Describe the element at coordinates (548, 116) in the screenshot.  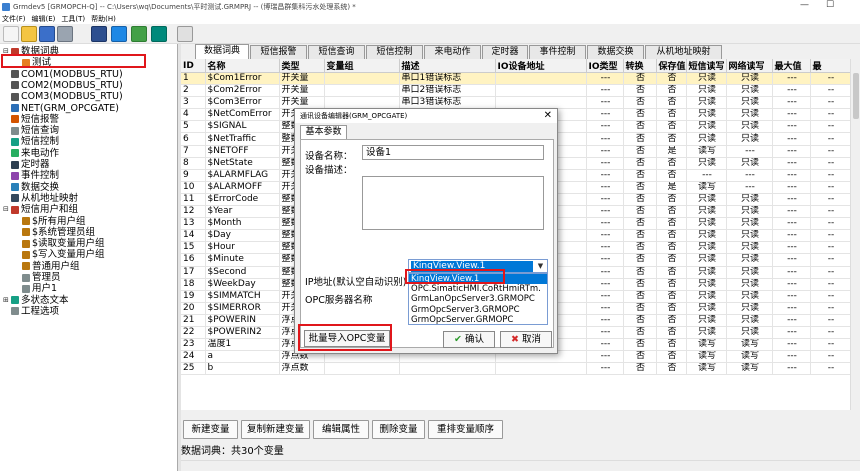
I see `close-icon: ✕` at that location.